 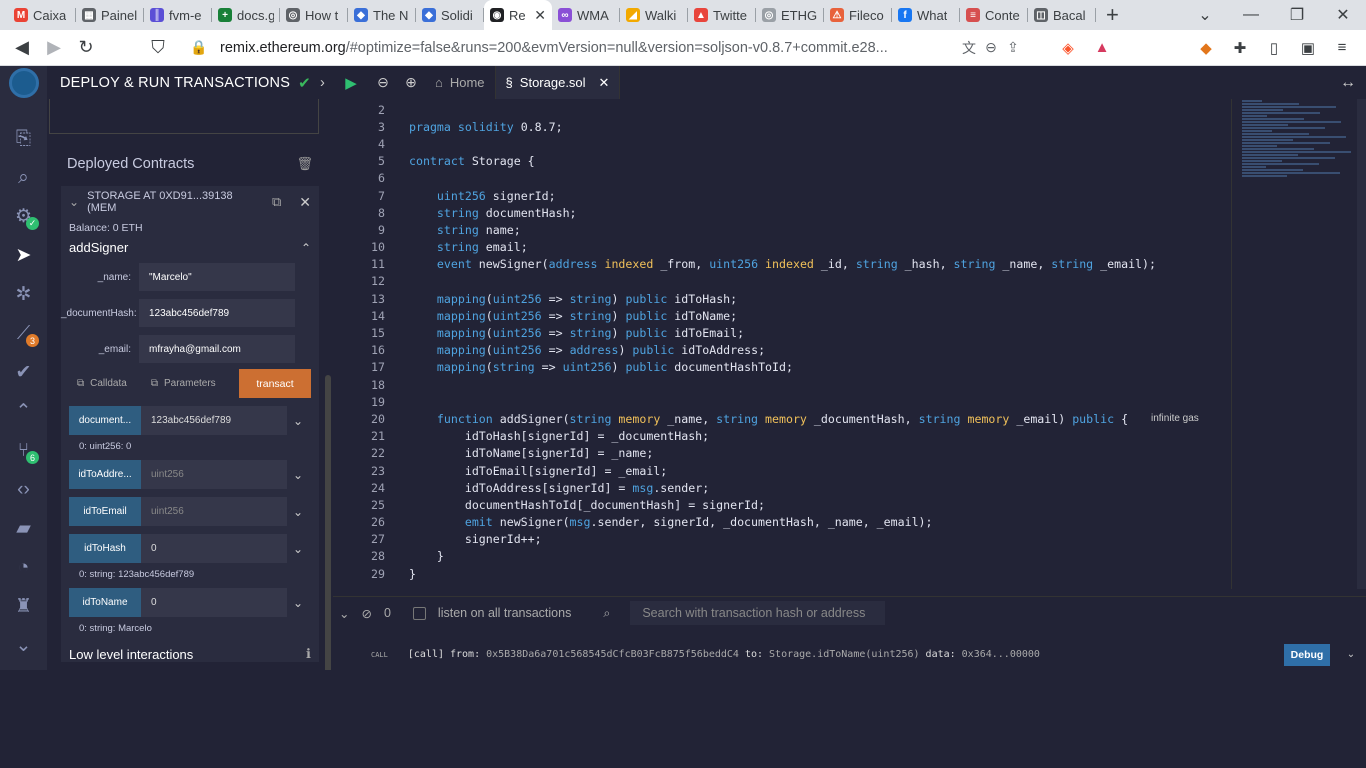 What do you see at coordinates (217, 313) in the screenshot?
I see `param-document-hash-input: 123abc456def789` at bounding box center [217, 313].